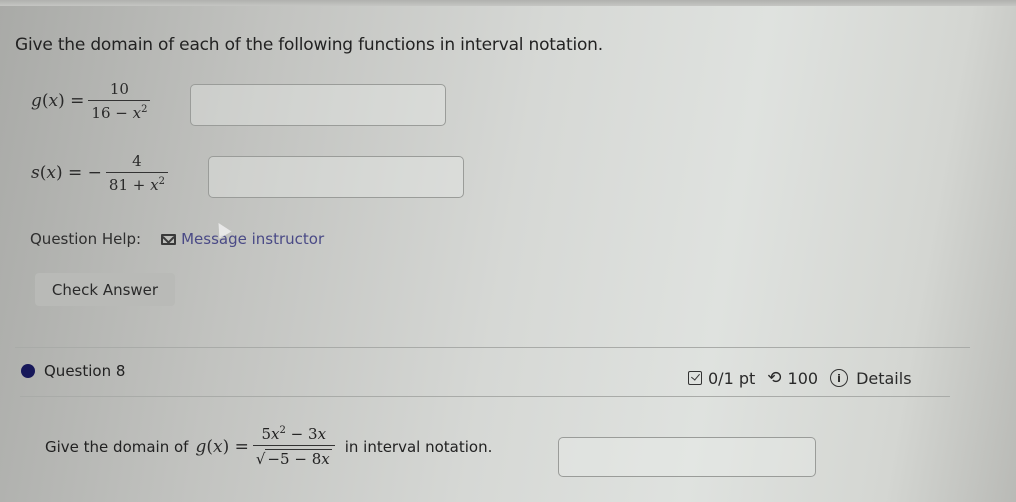 The image size is (1016, 502). What do you see at coordinates (336, 177) in the screenshot?
I see `answer-input-s` at bounding box center [336, 177].